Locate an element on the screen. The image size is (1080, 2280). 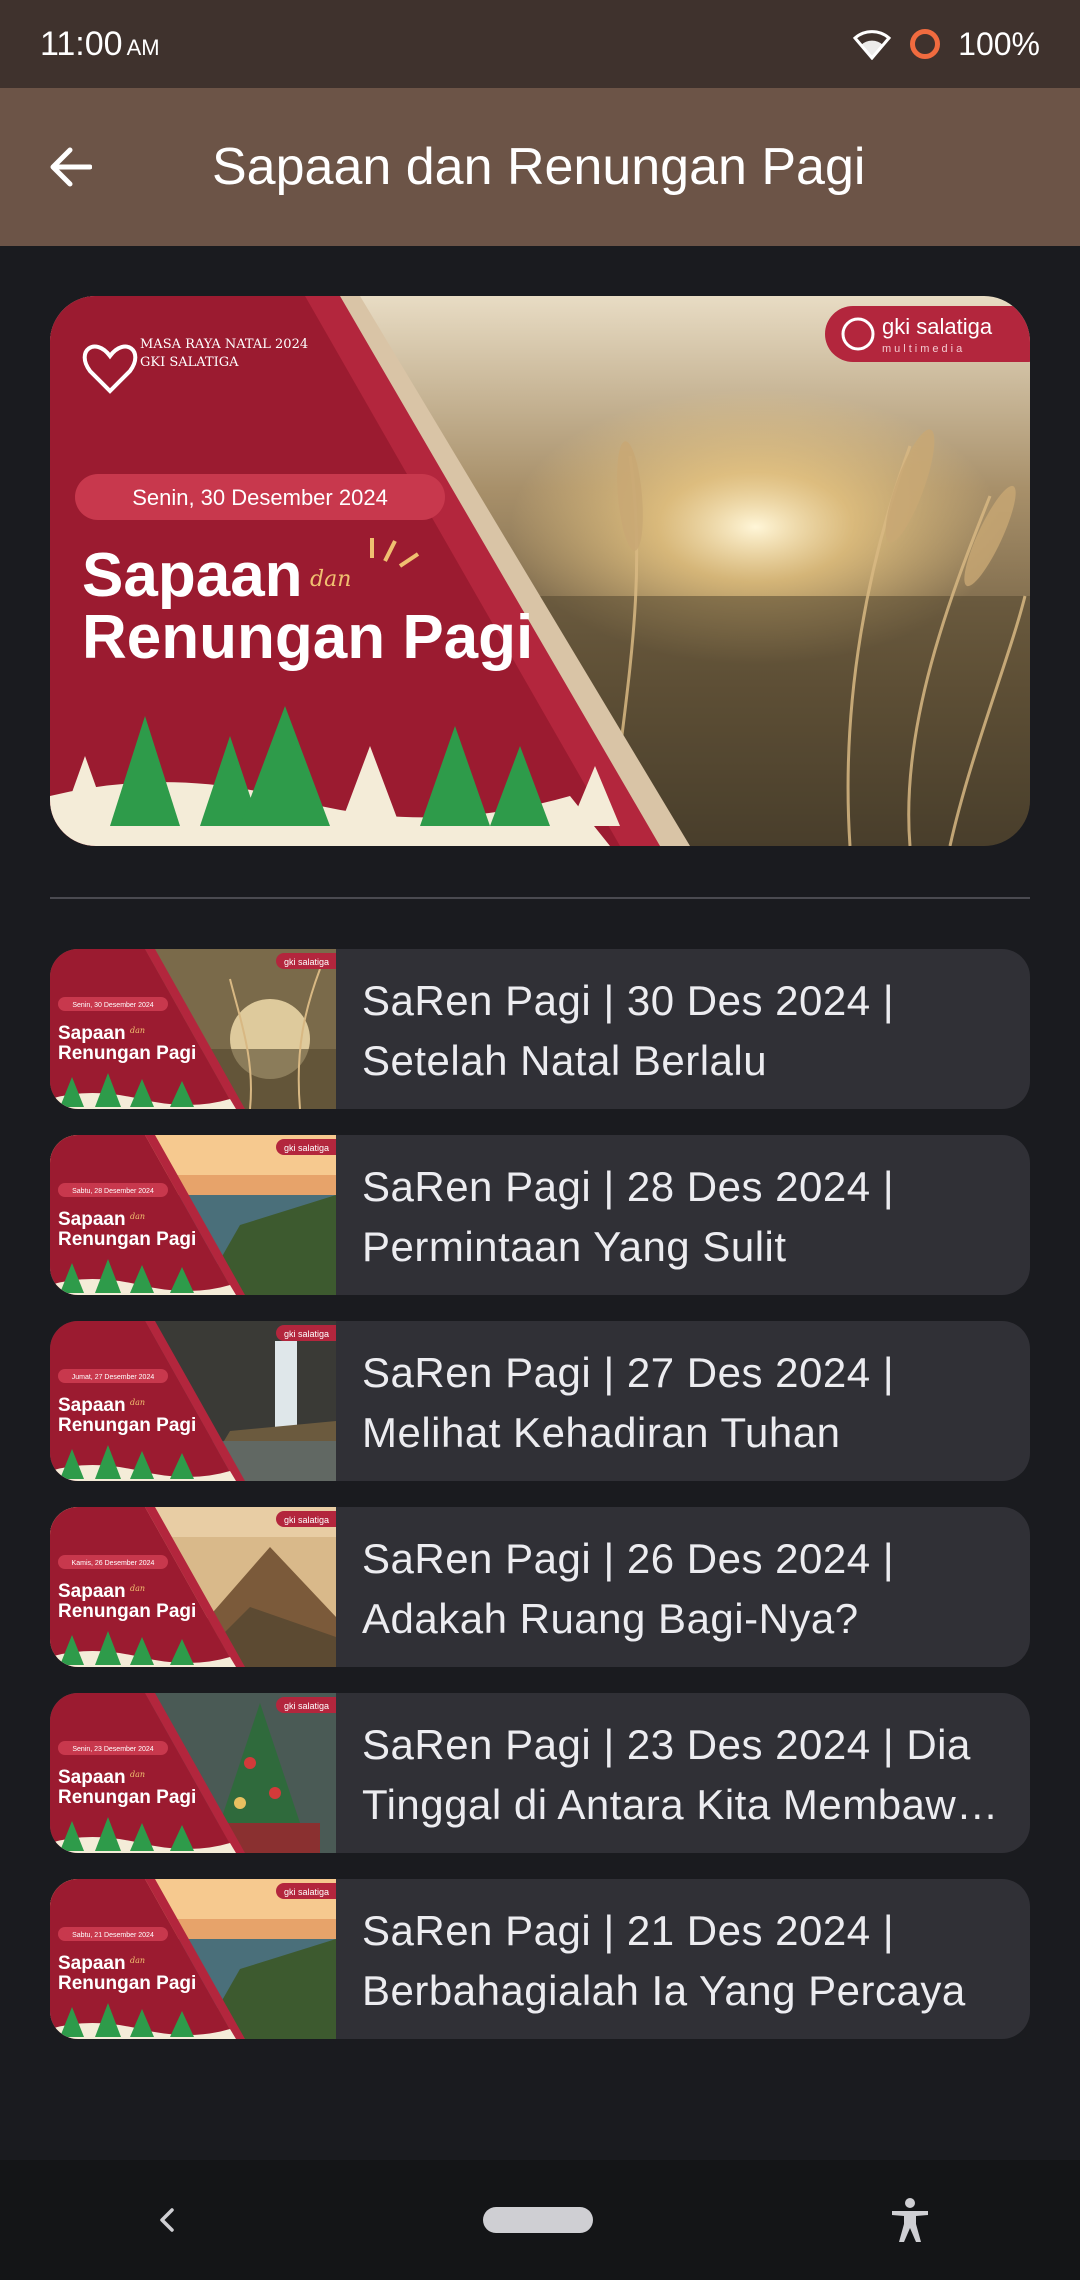
arrow-left-icon is located at coordinates (71, 167).